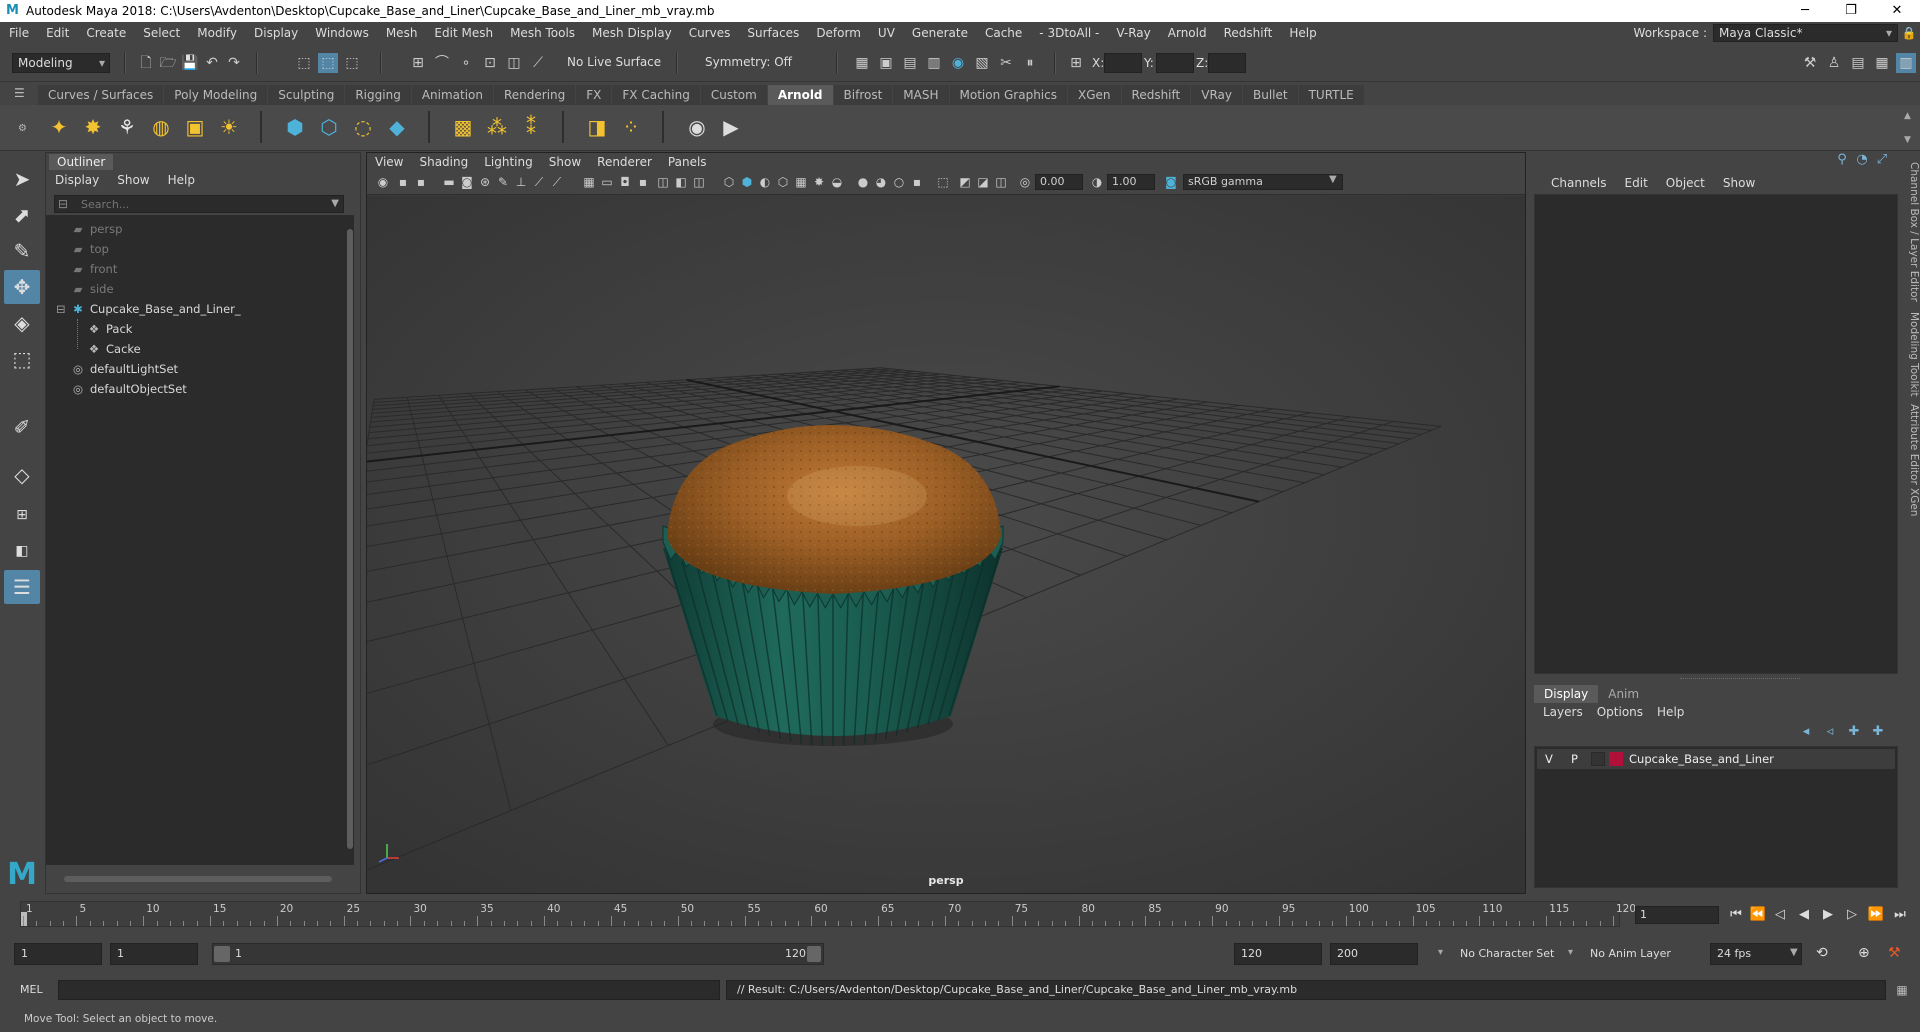  What do you see at coordinates (1059, 182) in the screenshot?
I see `exposure-field: 0.00` at bounding box center [1059, 182].